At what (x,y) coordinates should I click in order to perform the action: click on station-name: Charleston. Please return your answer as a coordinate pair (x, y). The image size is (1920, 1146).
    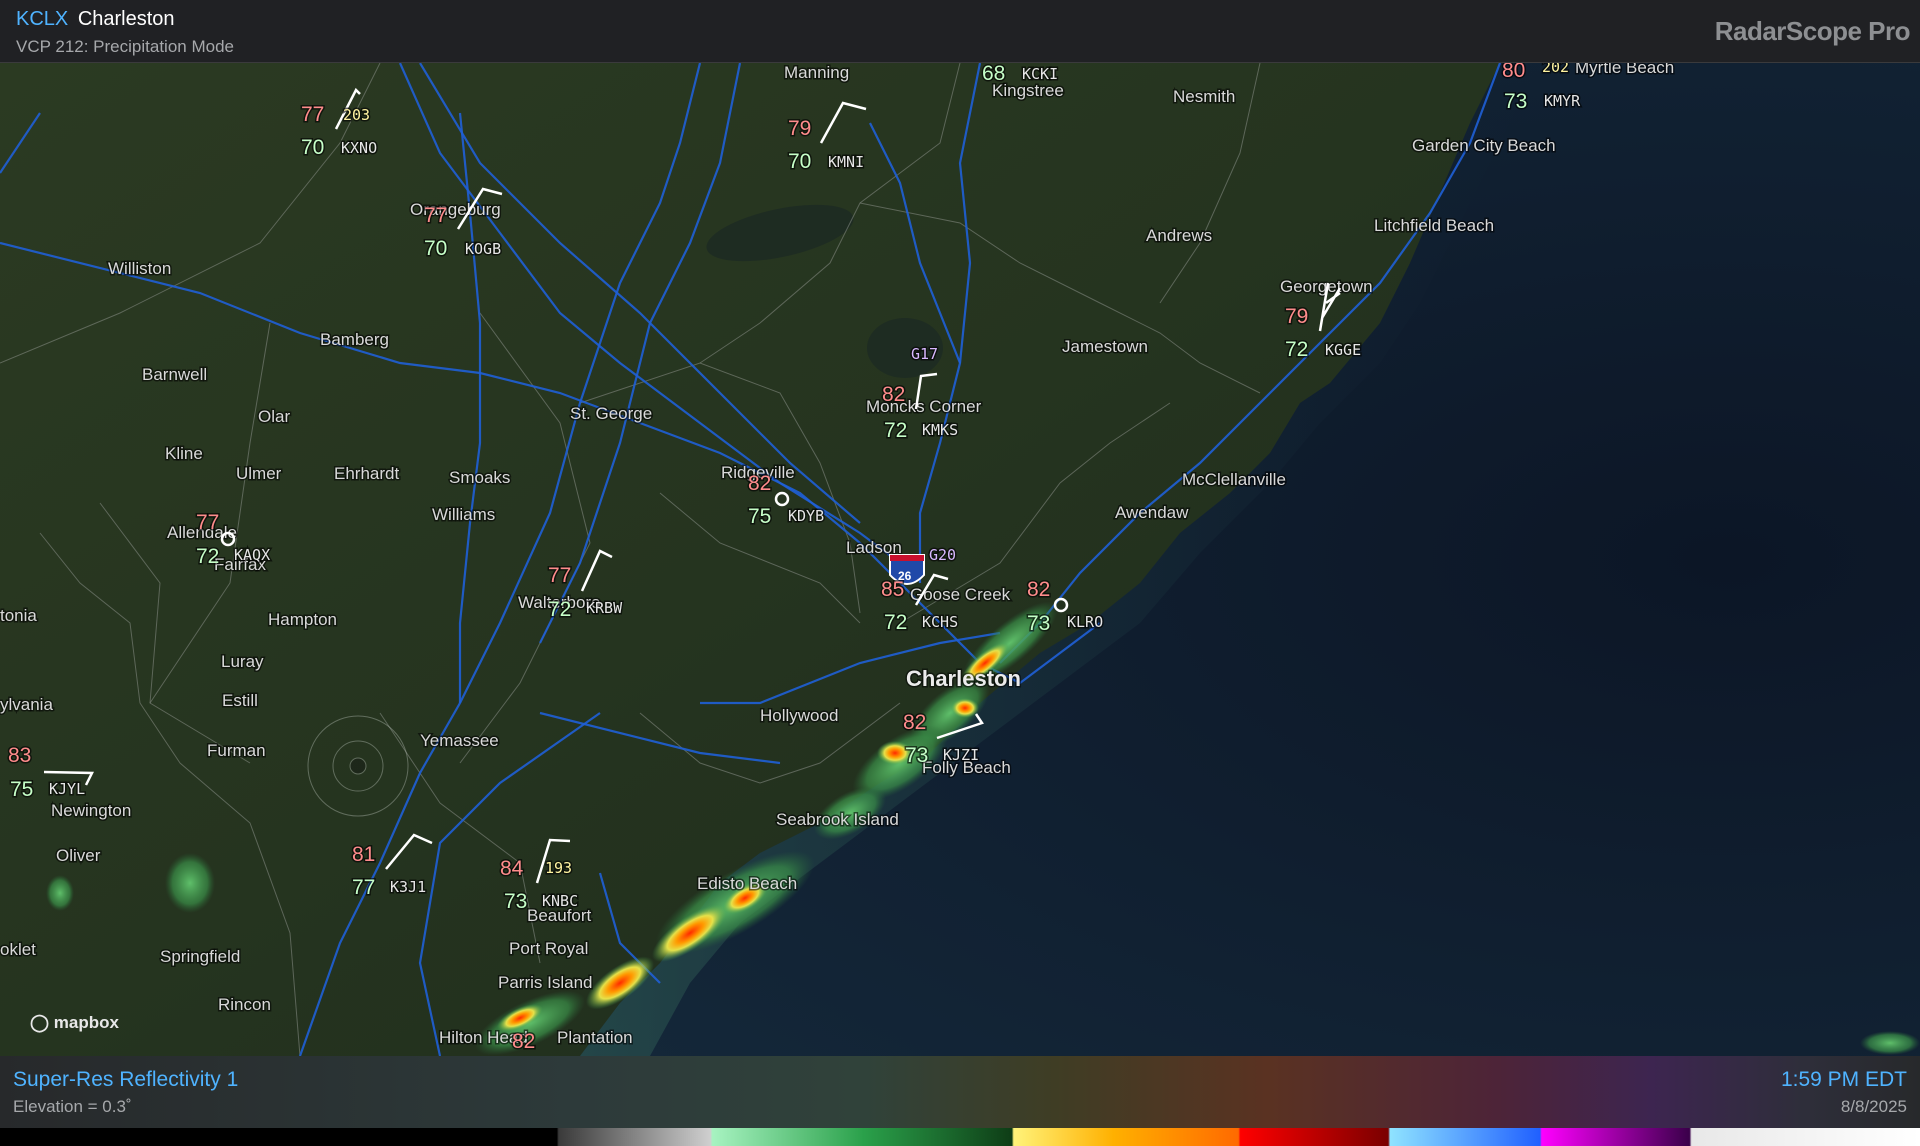
    Looking at the image, I should click on (126, 19).